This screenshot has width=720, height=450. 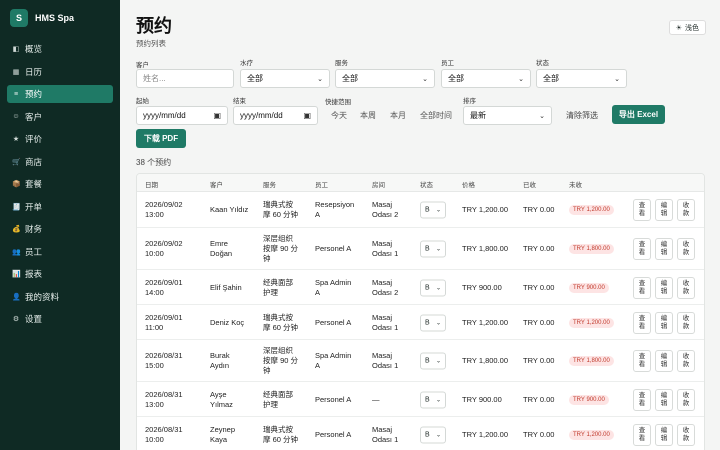 I want to click on cell-price: TRY 1,200.00, so click(x=485, y=322).